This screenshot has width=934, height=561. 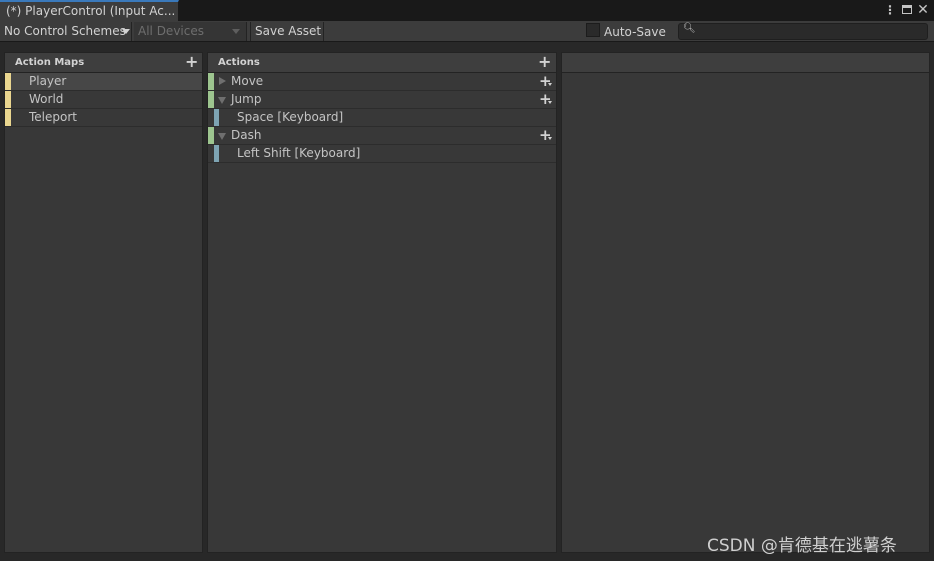 I want to click on control-schemes-label: No Control Schemes, so click(x=65, y=31).